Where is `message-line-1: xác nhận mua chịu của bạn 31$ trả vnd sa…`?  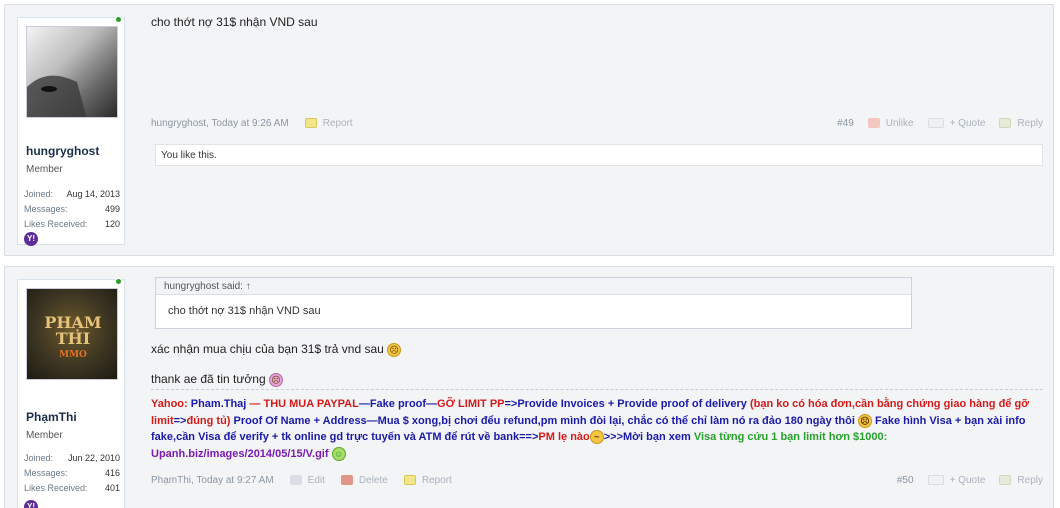 message-line-1: xác nhận mua chịu của bạn 31$ trả vnd sa… is located at coordinates (597, 349).